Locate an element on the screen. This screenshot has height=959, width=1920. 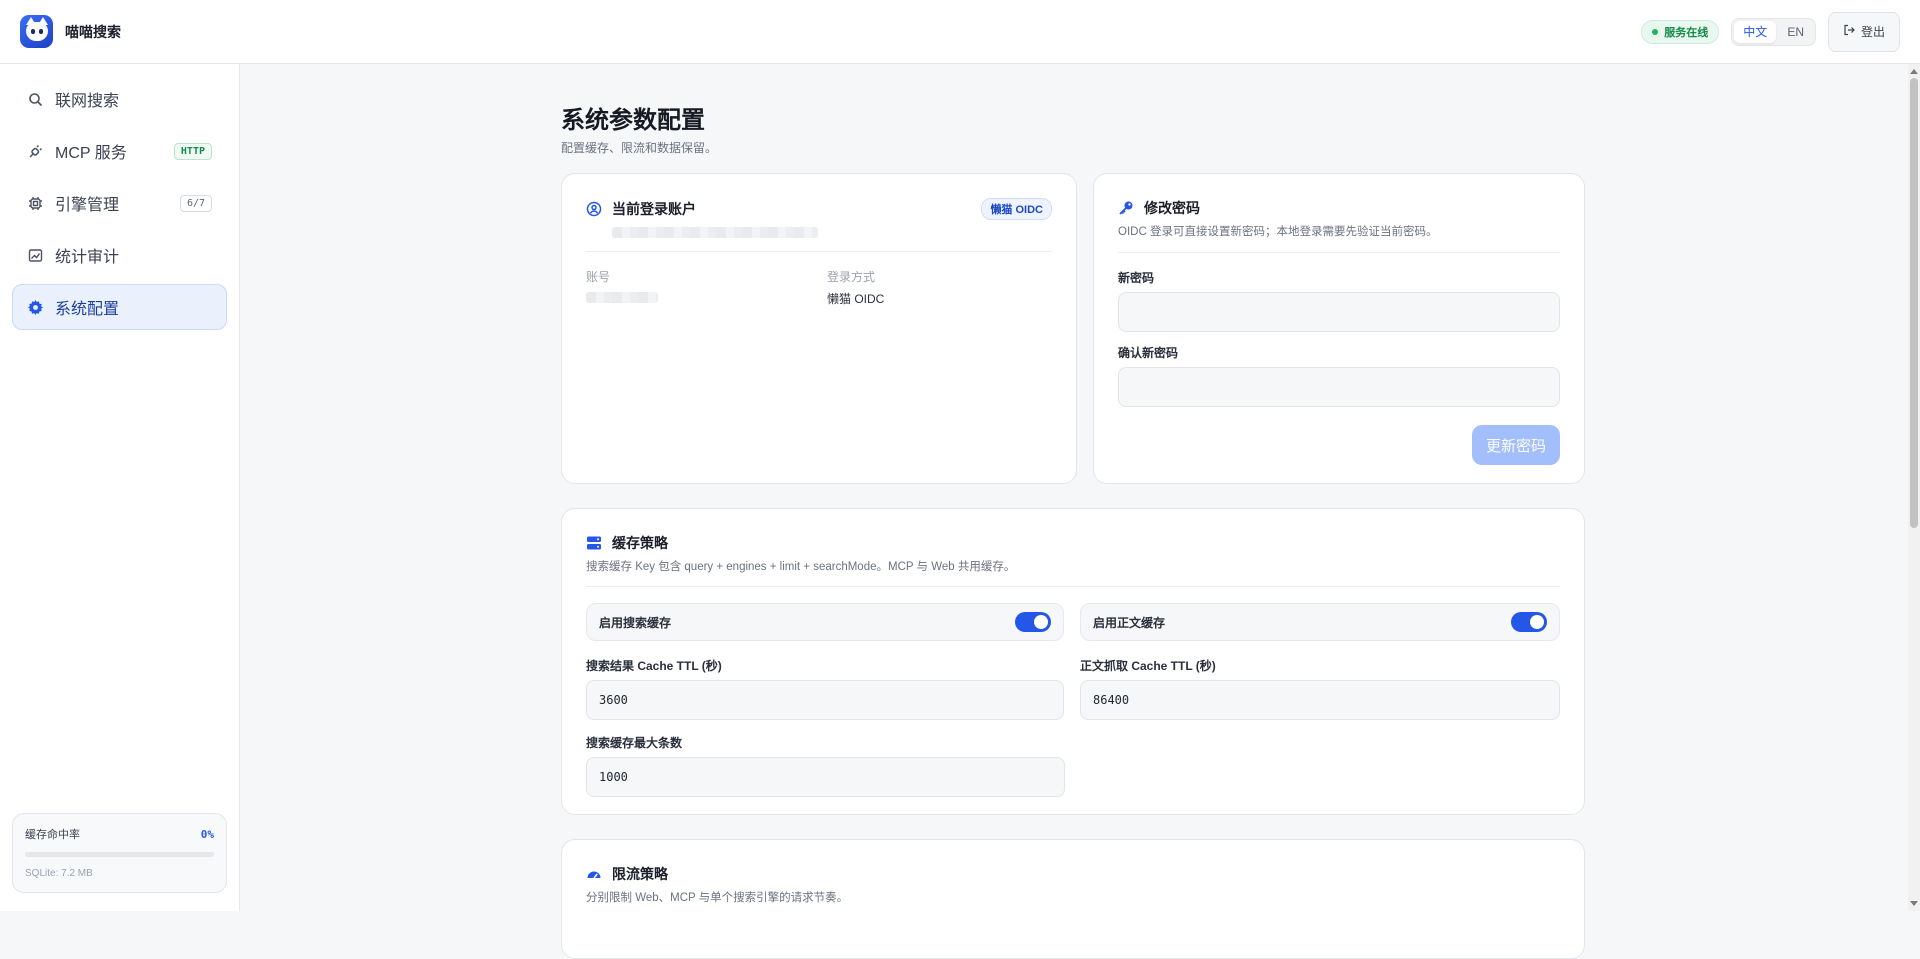
service-status-badge: 服务在线 is located at coordinates (1680, 31).